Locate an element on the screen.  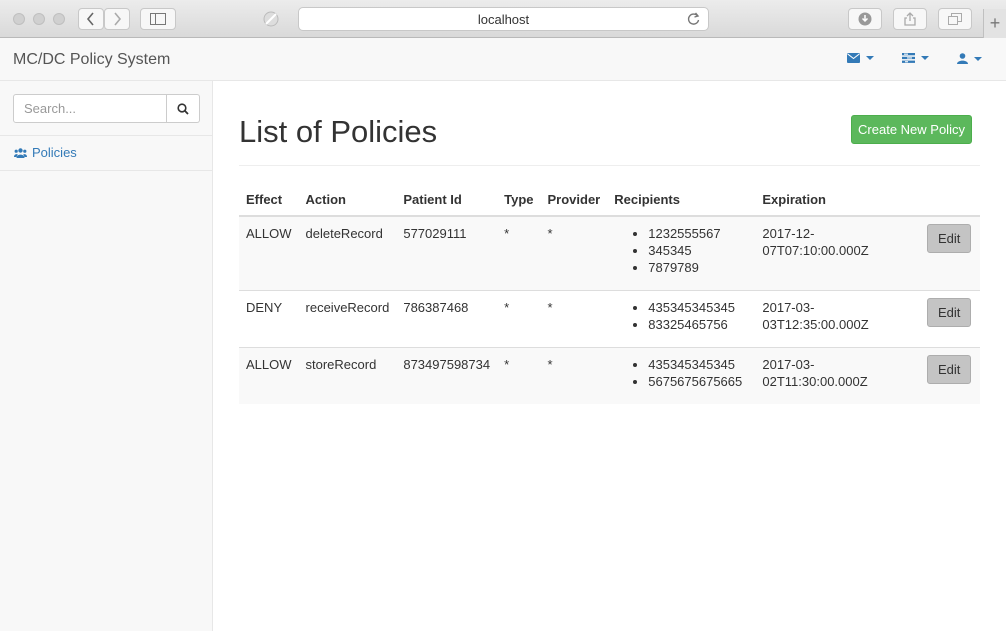
tasks-dropdown is located at coordinates (915, 58).